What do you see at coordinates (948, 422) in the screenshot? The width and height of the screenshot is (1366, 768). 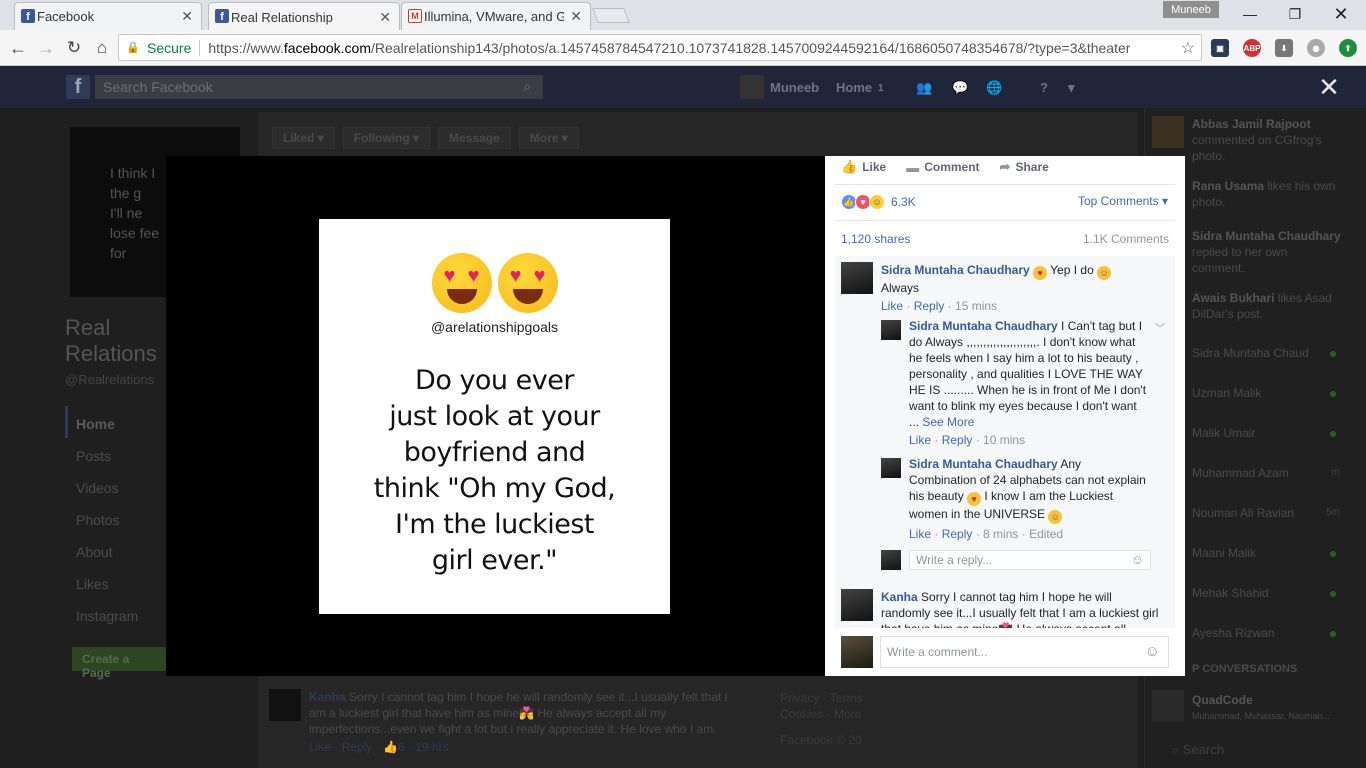 I see `see-more-link: See More` at bounding box center [948, 422].